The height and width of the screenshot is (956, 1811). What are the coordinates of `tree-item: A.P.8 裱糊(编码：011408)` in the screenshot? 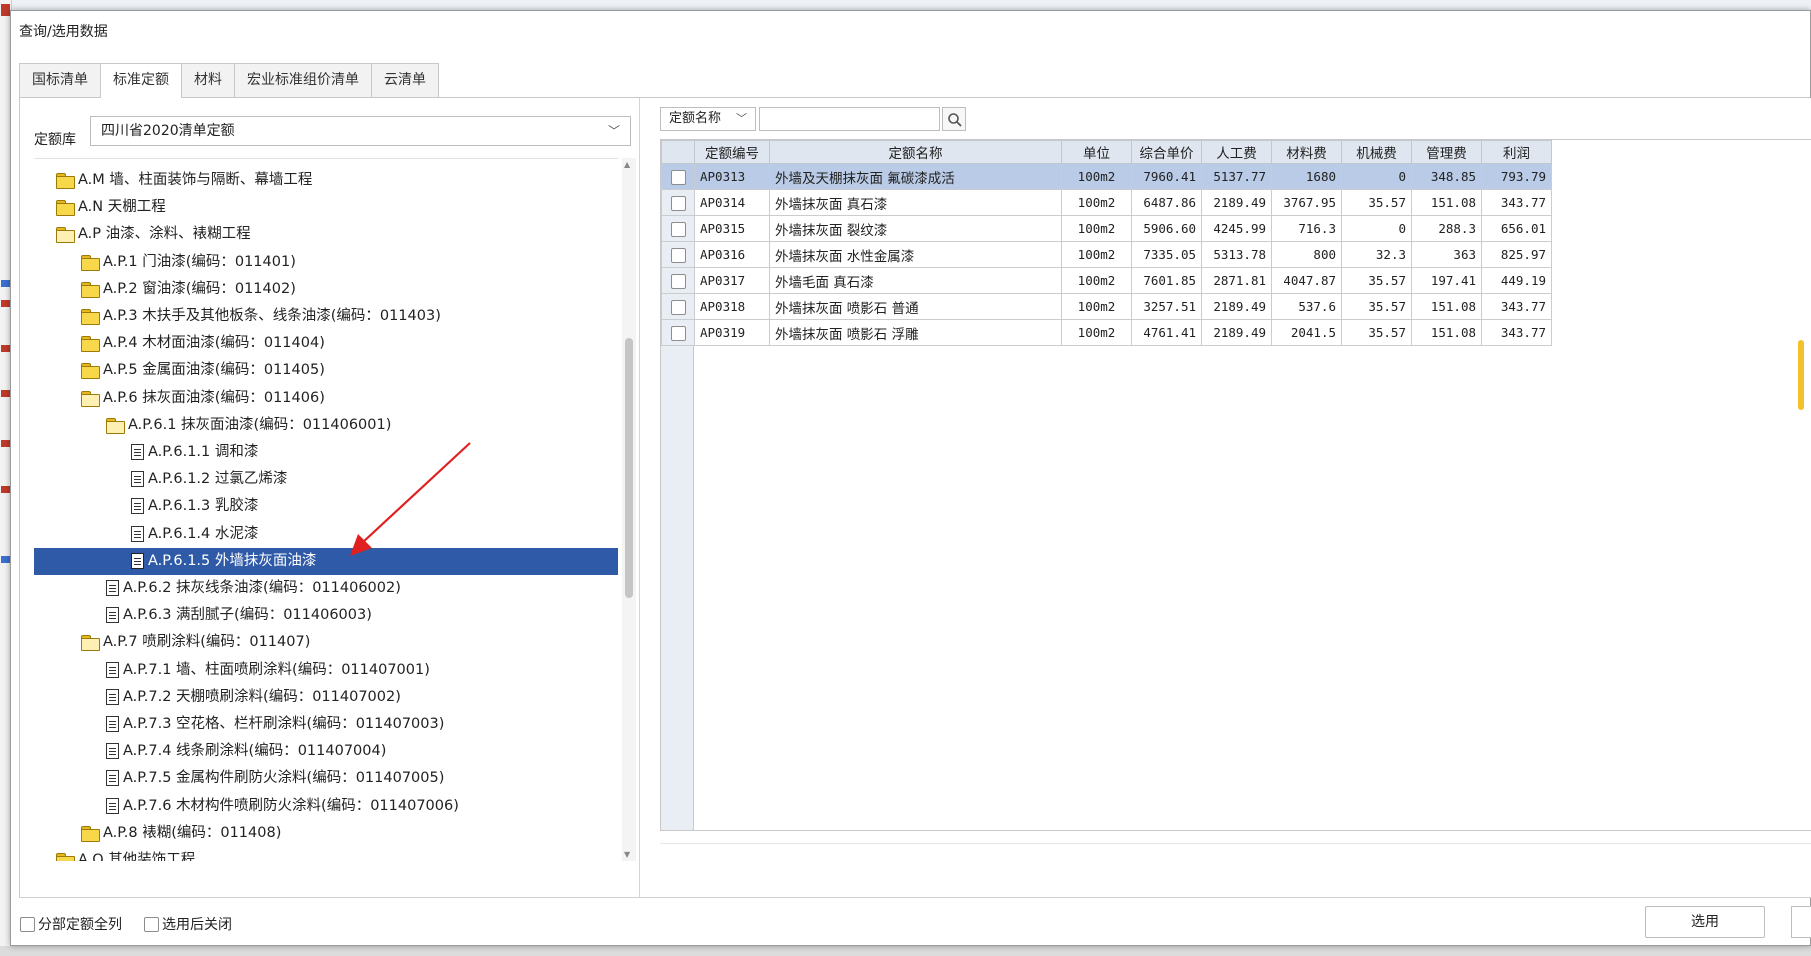 It's located at (326, 833).